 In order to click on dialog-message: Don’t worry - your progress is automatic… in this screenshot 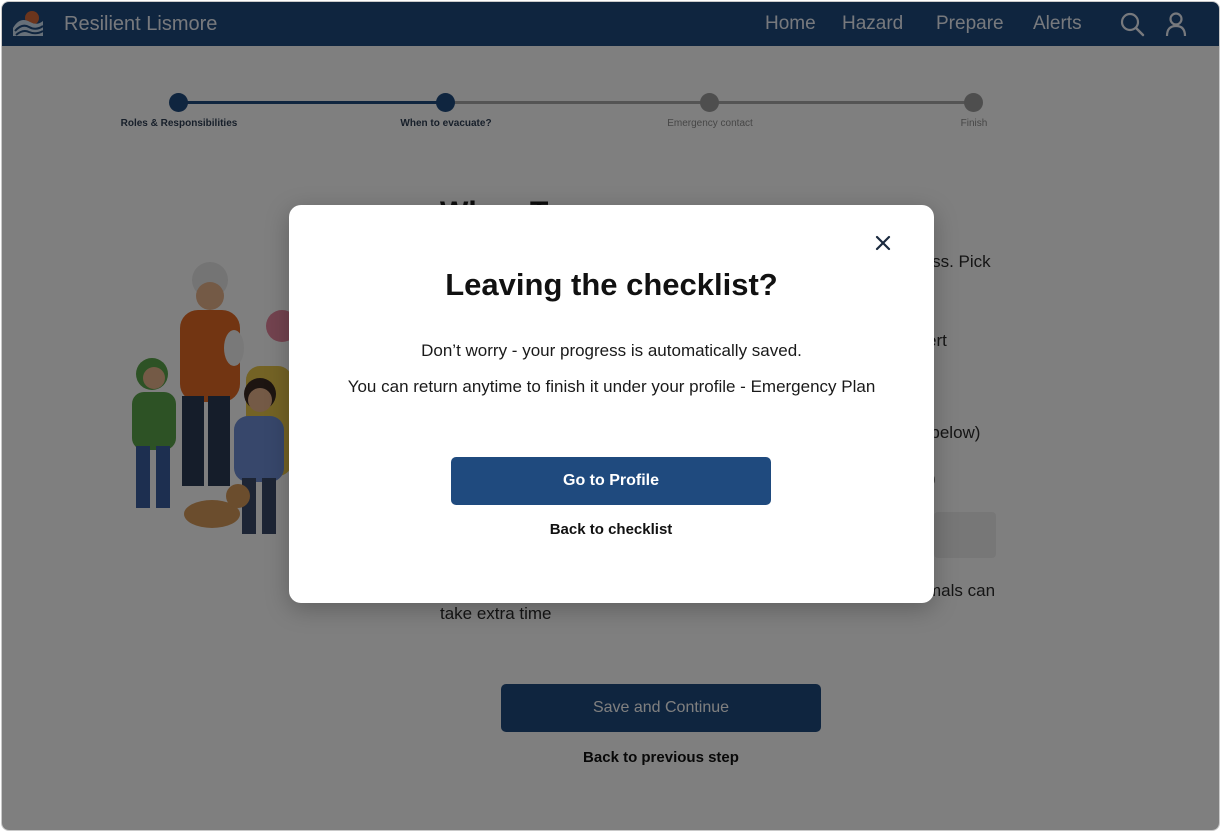, I will do `click(611, 350)`.